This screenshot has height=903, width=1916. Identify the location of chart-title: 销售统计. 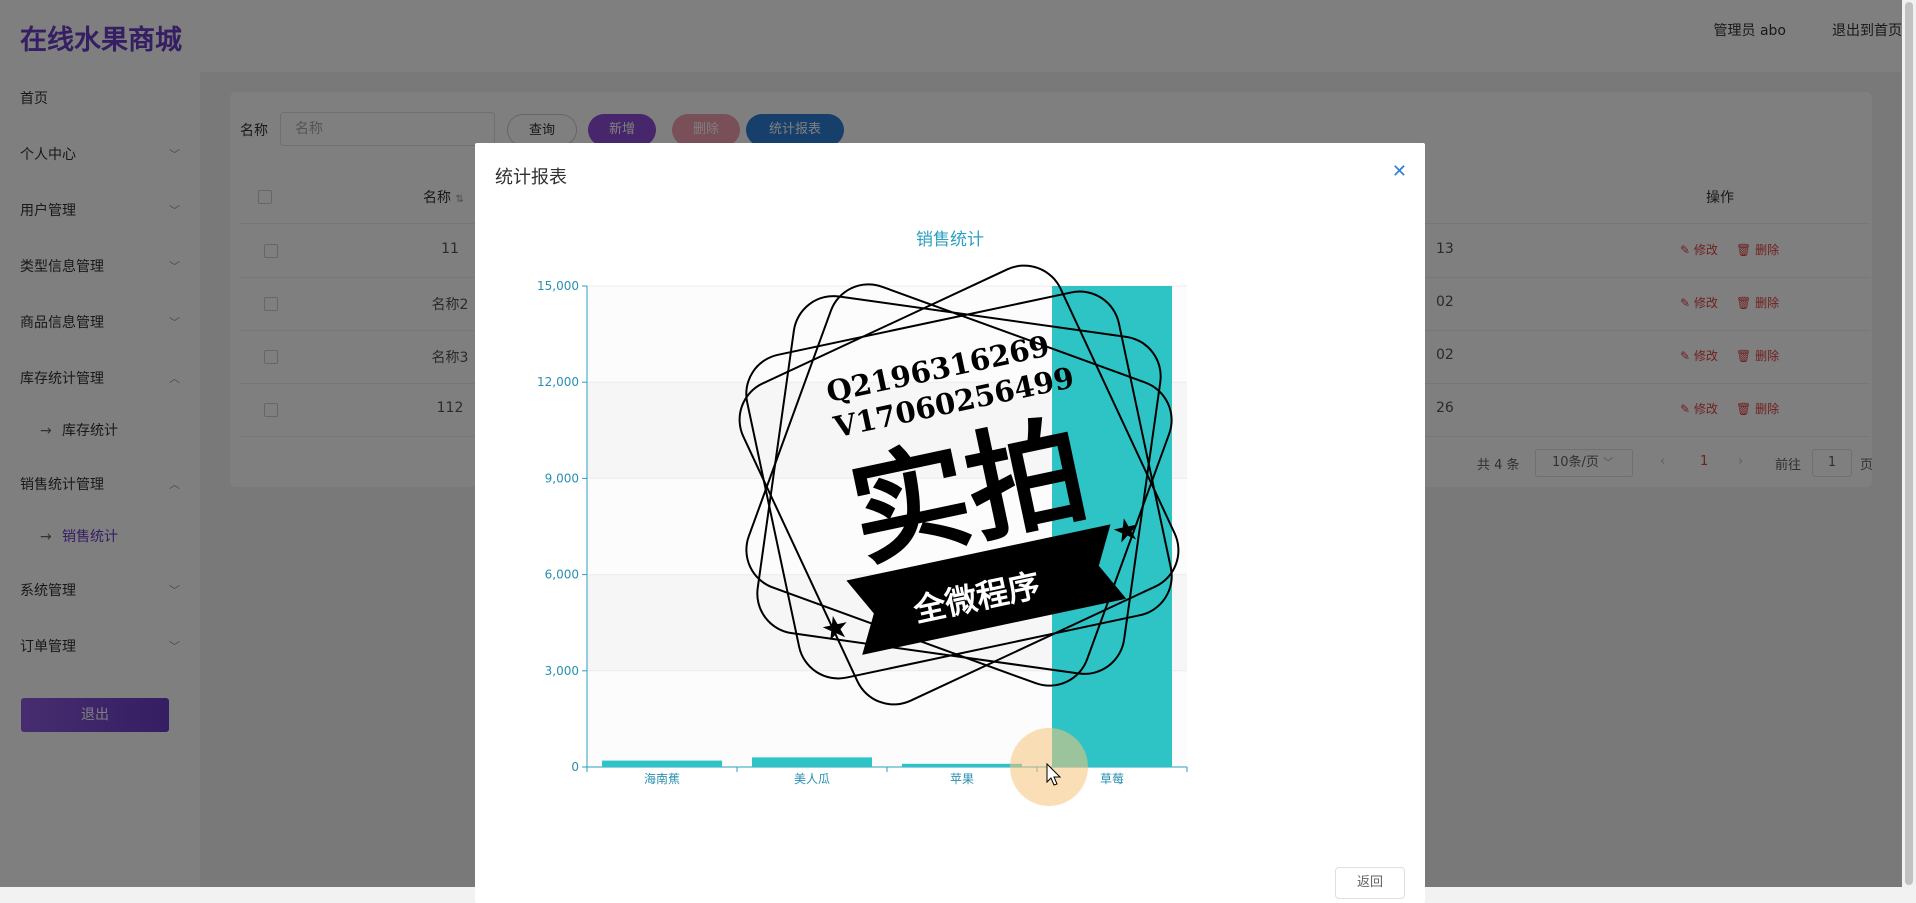
(950, 240).